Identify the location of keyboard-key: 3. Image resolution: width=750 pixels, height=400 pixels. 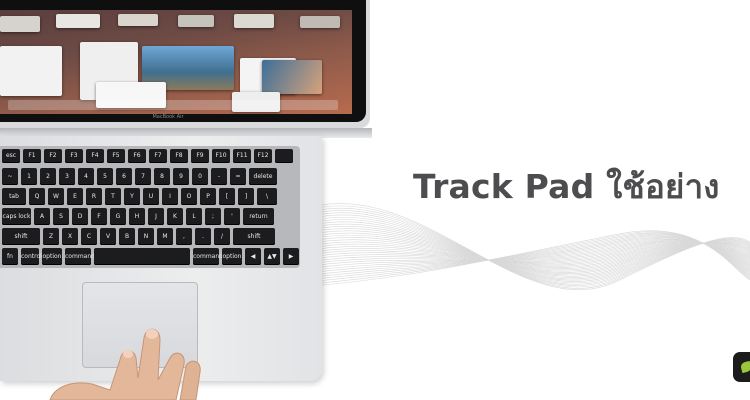
(67, 176).